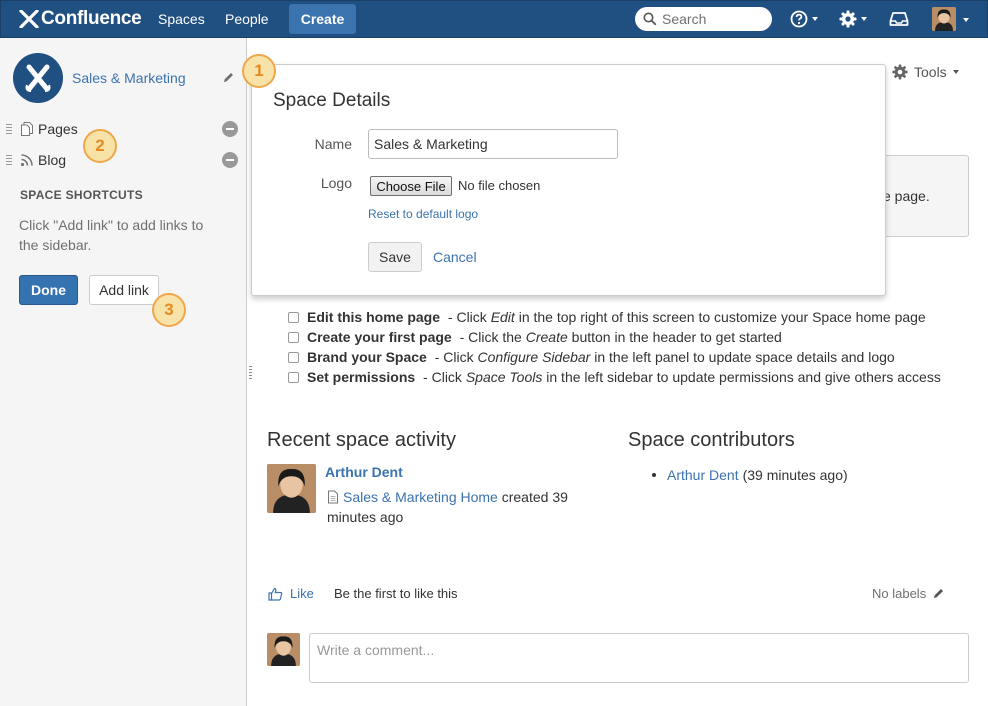 The image size is (988, 706). What do you see at coordinates (712, 19) in the screenshot?
I see `search-input` at bounding box center [712, 19].